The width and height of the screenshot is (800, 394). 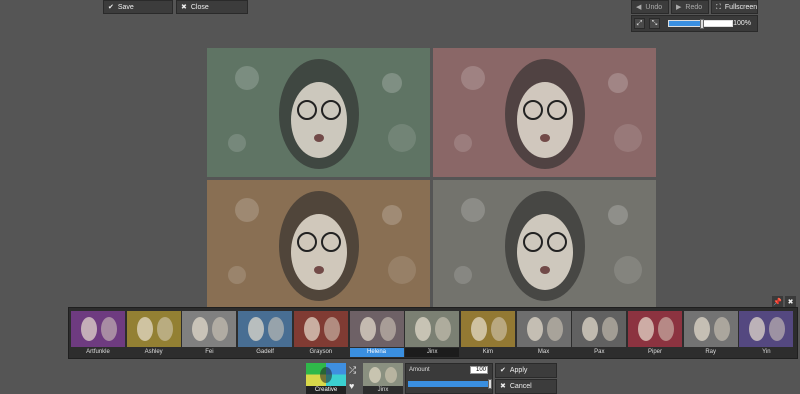 What do you see at coordinates (518, 370) in the screenshot?
I see `apply-label: Apply` at bounding box center [518, 370].